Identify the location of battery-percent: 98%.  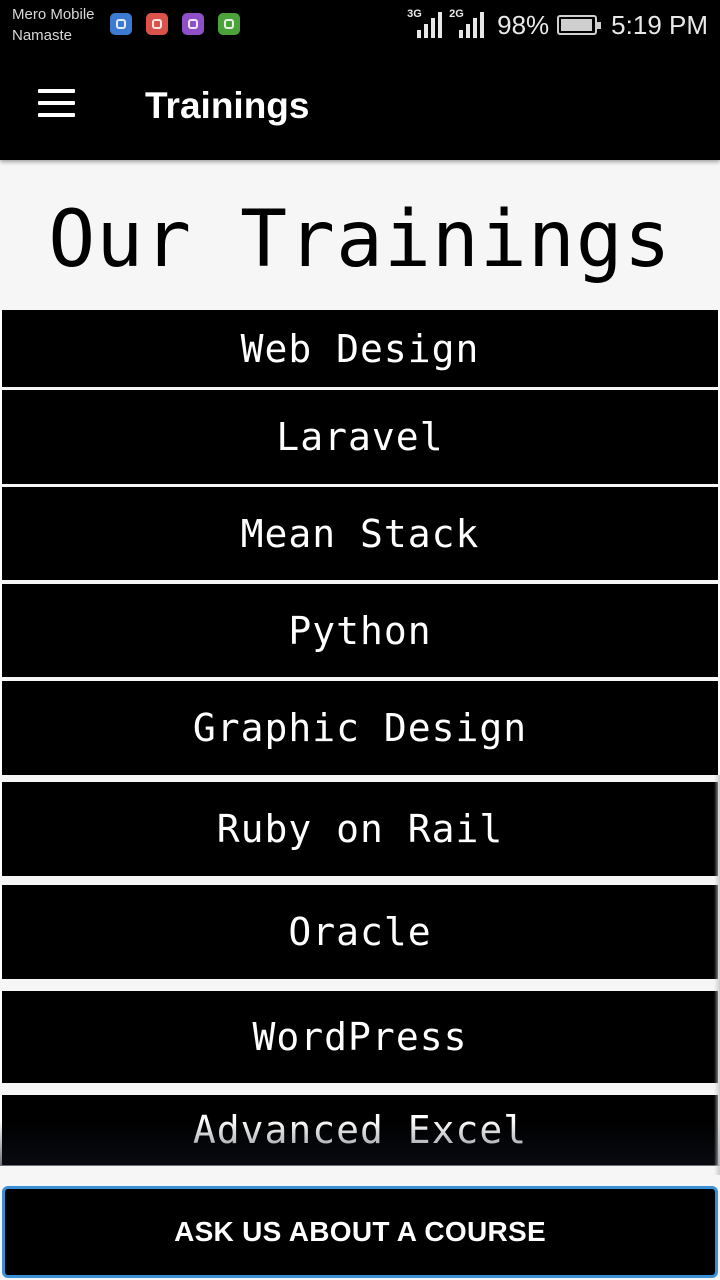
(523, 25).